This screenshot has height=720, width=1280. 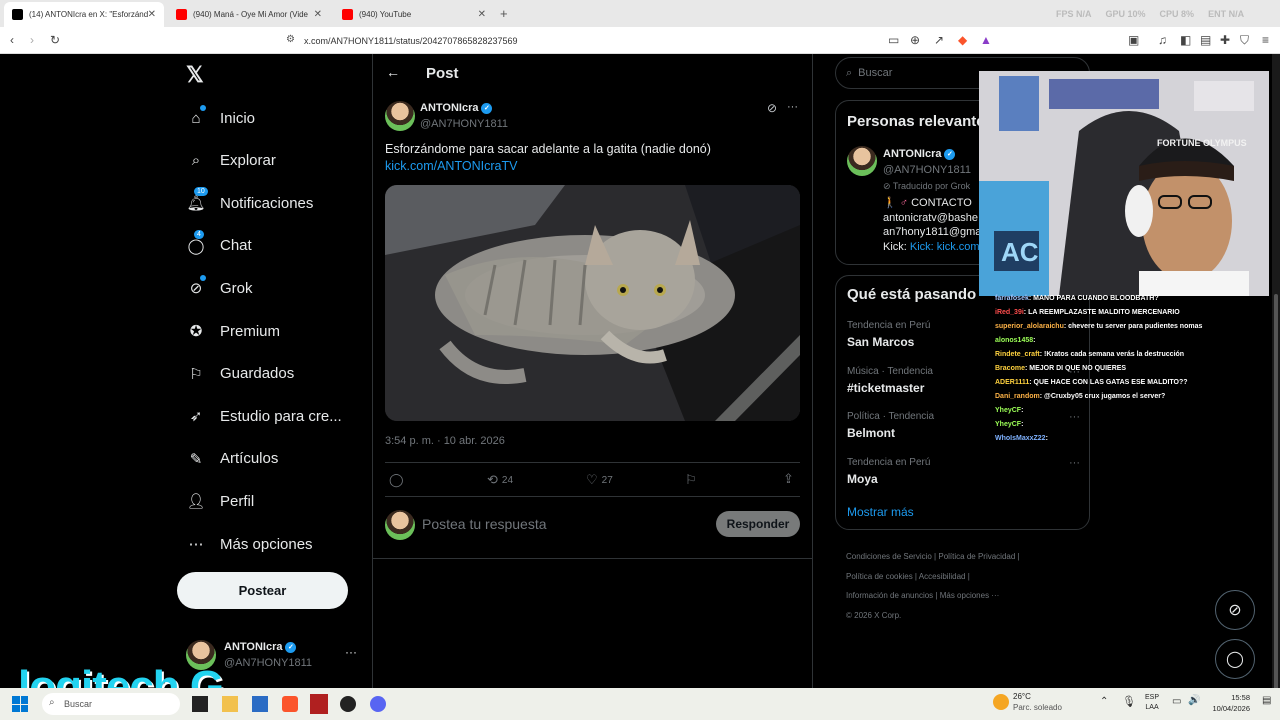 I want to click on nav-item-notificaciones: 🔔︎ 10 Notificaciones, so click(x=249, y=202).